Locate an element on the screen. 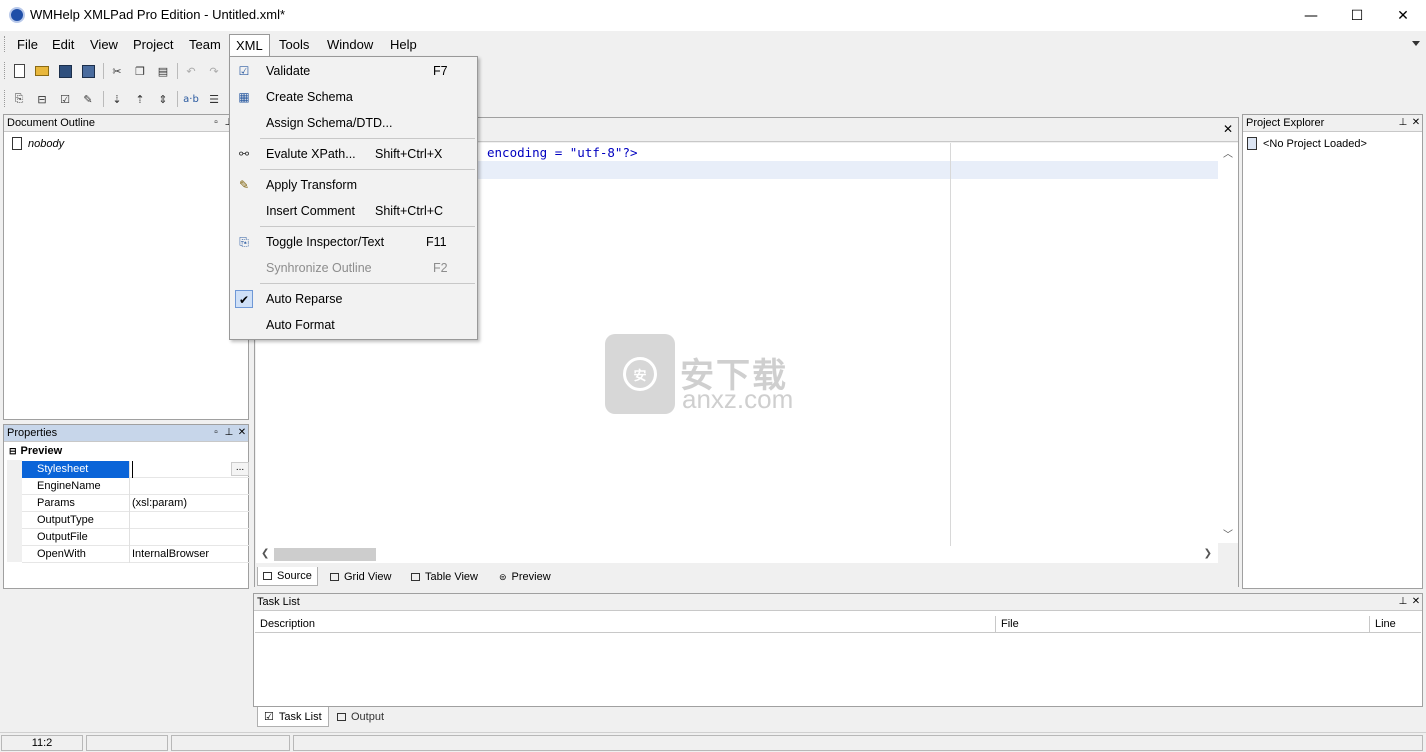 The height and width of the screenshot is (752, 1426). menu-item-validate: ☑ Validate F7 is located at coordinates (353, 71).